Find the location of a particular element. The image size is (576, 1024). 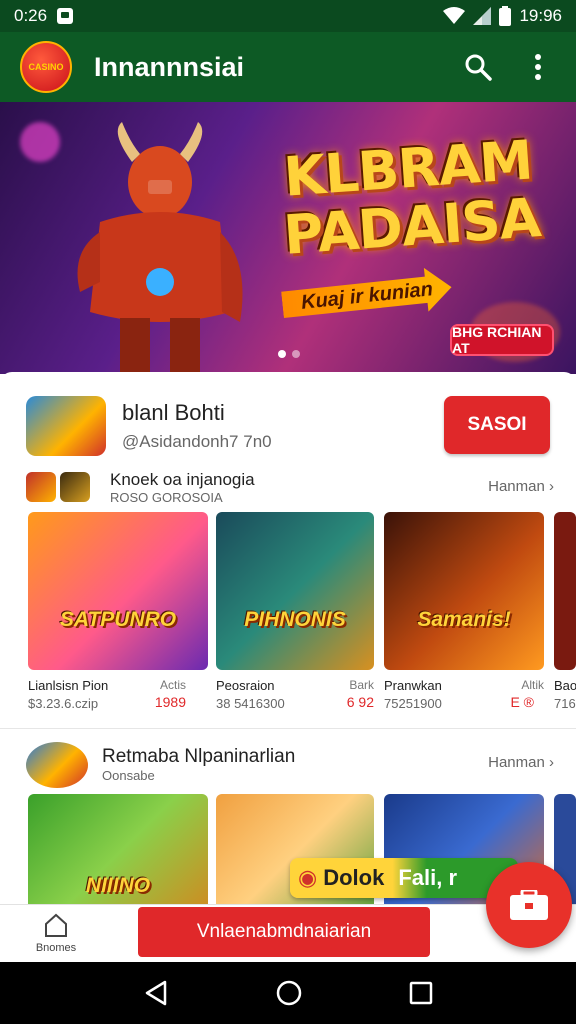

section-header: Retmaba Nlpaninarlian Oonsabe Hanman › is located at coordinates (288, 766).